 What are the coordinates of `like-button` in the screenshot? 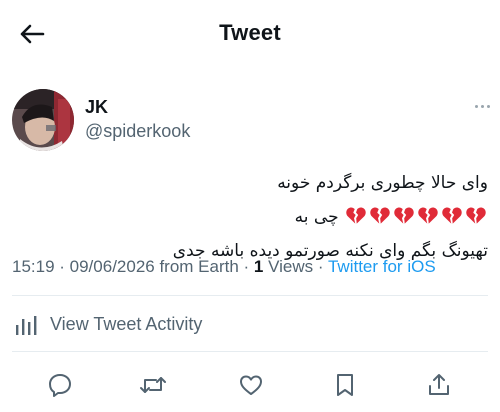 It's located at (251, 385).